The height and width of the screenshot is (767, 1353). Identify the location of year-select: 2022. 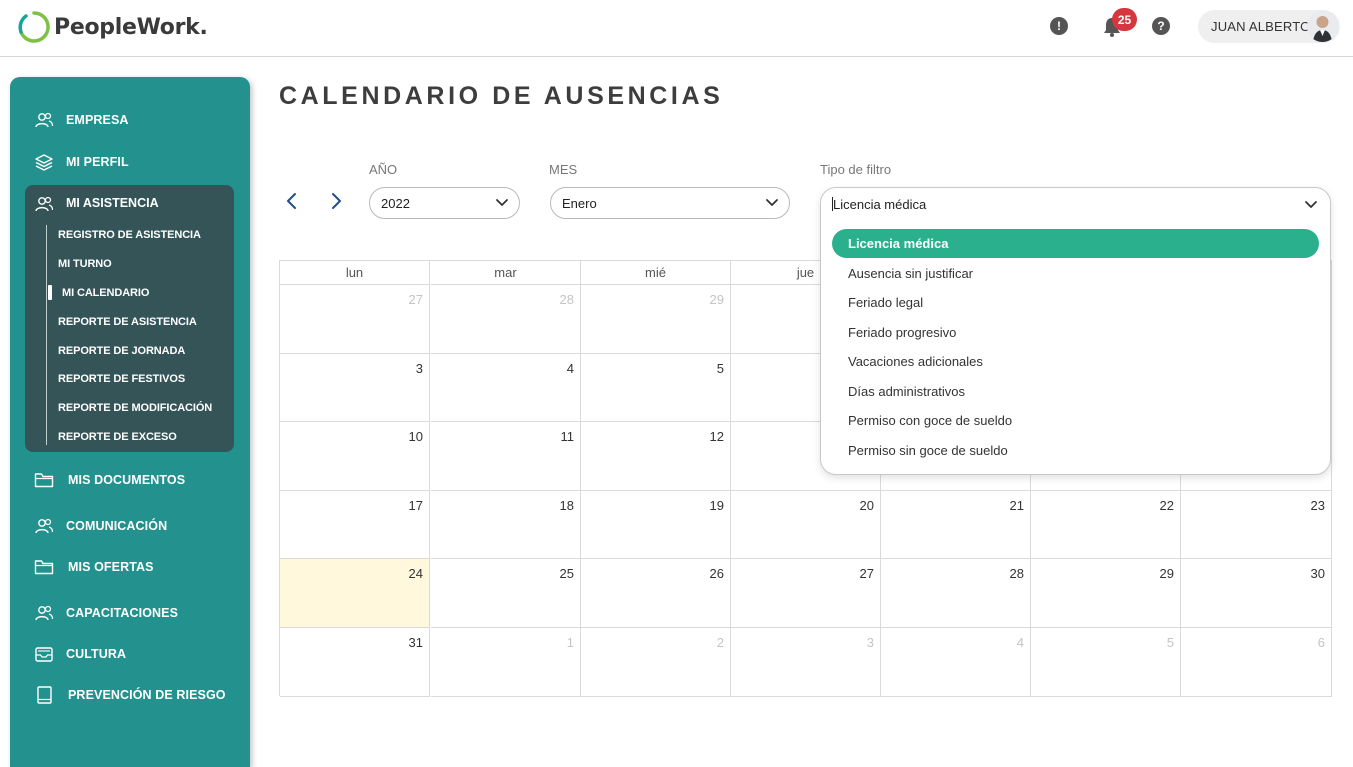
(444, 203).